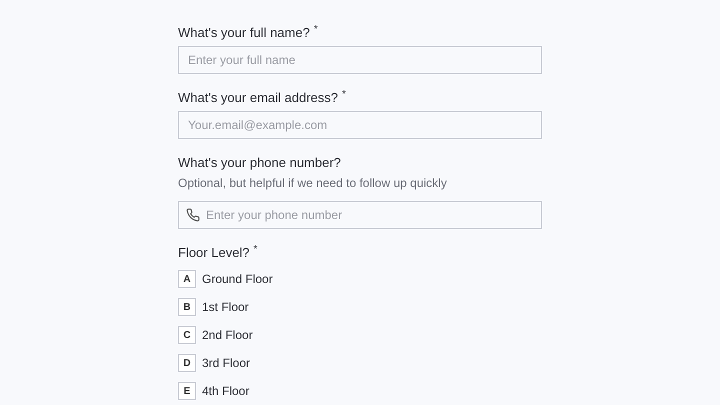  What do you see at coordinates (244, 33) in the screenshot?
I see `question-label: What's your full name?` at bounding box center [244, 33].